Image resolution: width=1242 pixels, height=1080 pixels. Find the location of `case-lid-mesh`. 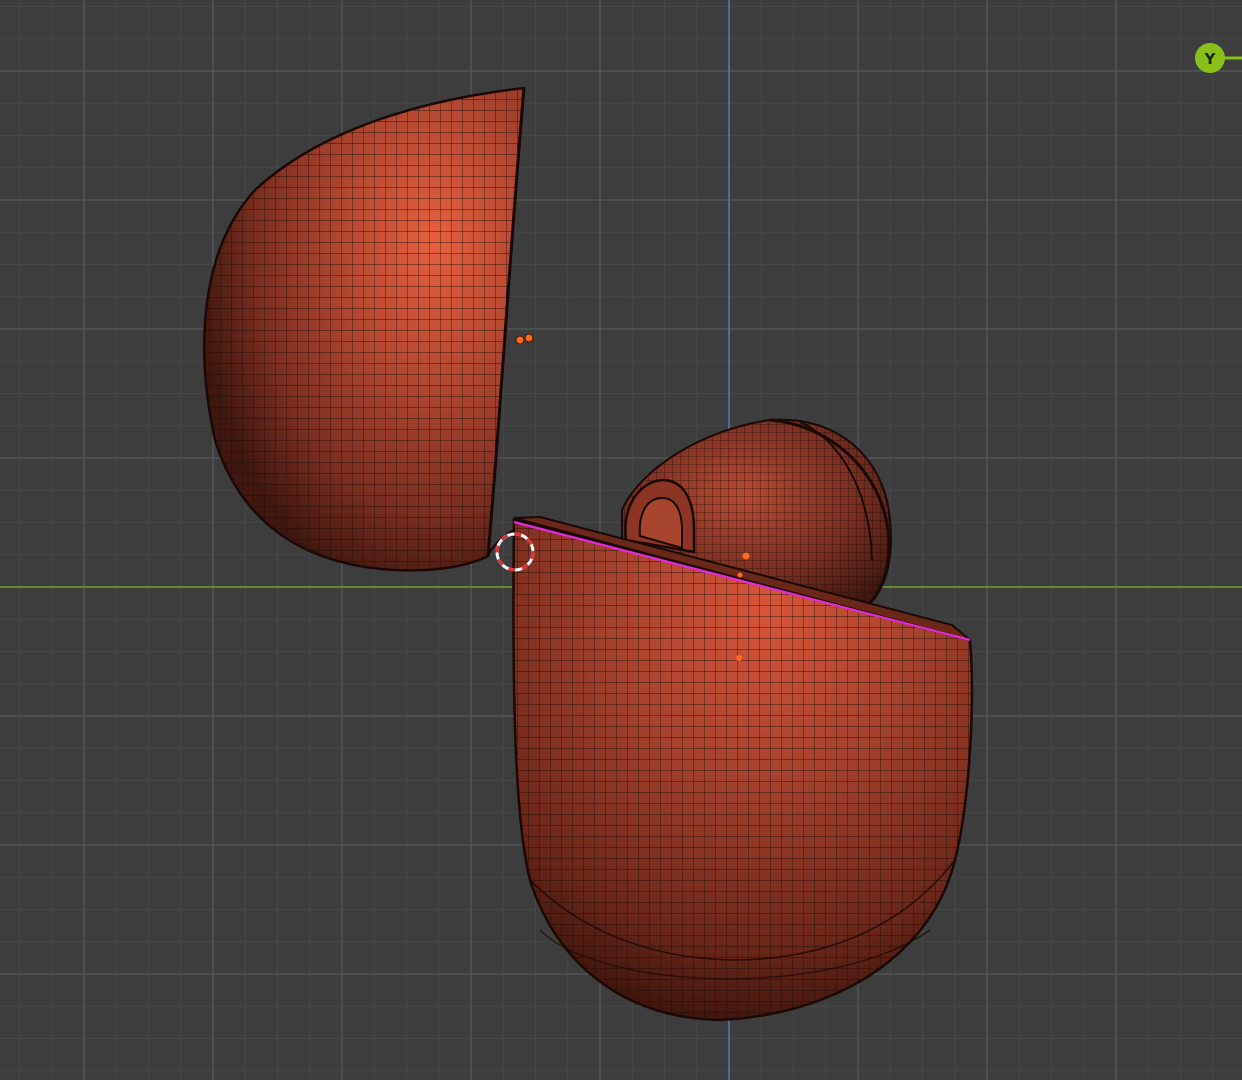

case-lid-mesh is located at coordinates (362, 330).